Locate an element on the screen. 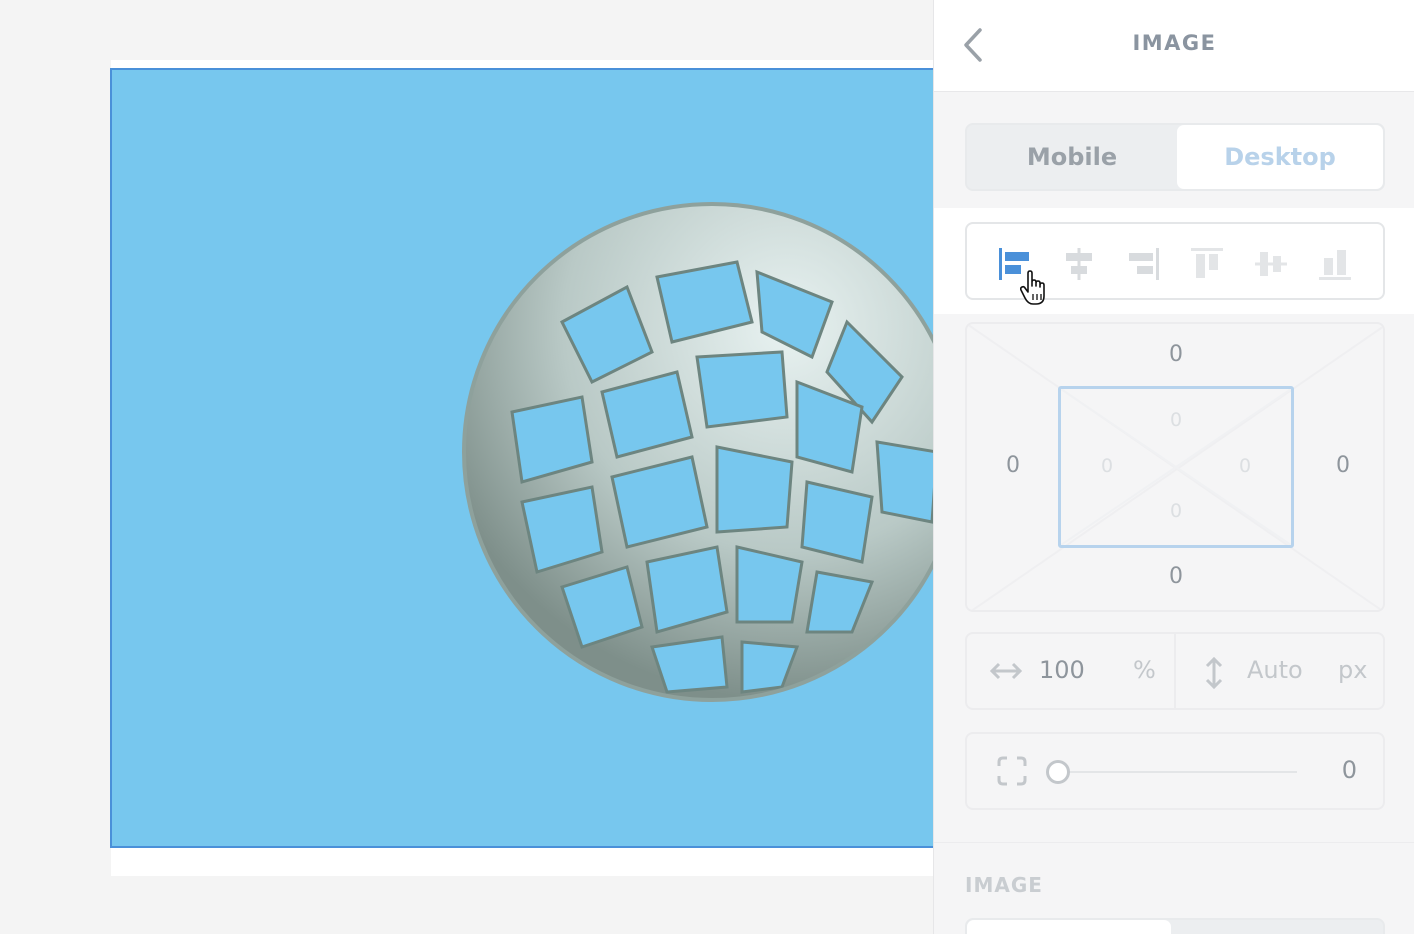  align-top-button is located at coordinates (1207, 264).